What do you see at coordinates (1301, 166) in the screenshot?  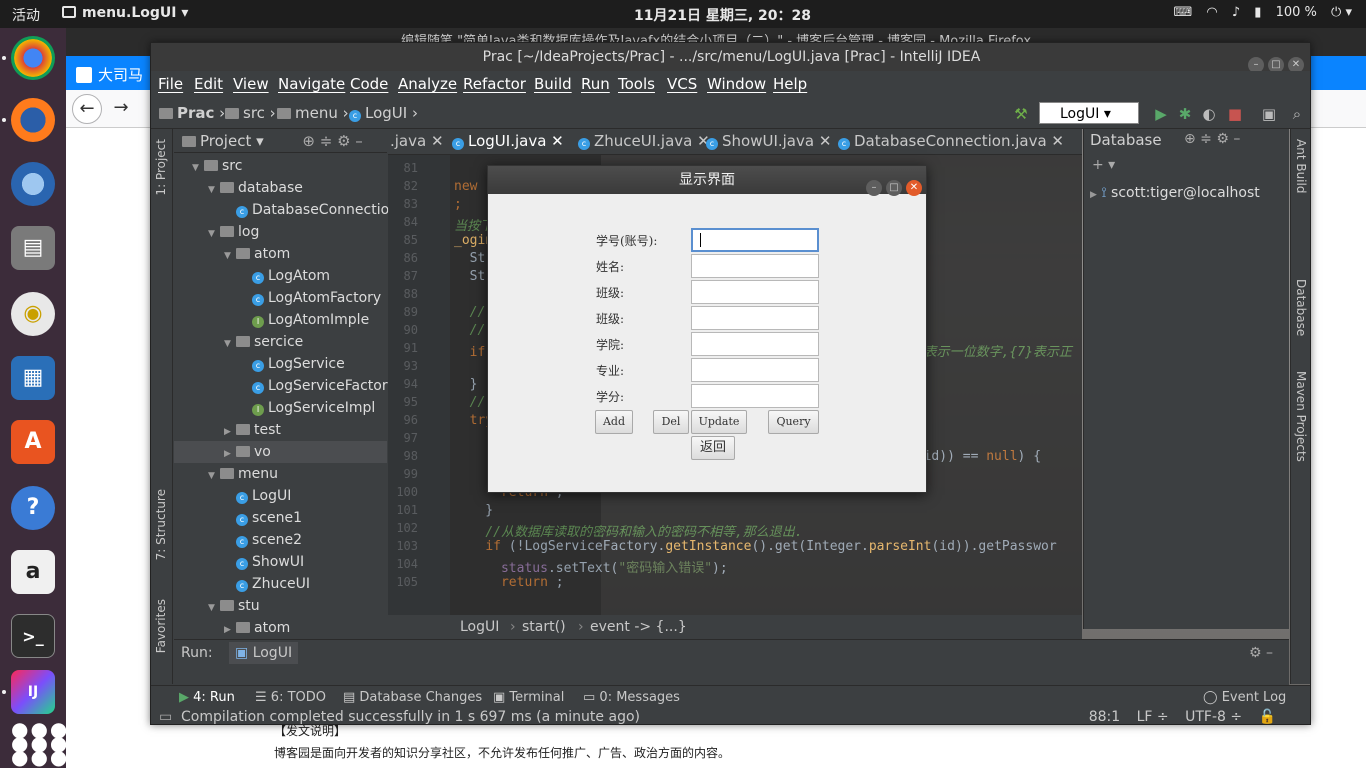 I see `tab-ant-build: Ant Build` at bounding box center [1301, 166].